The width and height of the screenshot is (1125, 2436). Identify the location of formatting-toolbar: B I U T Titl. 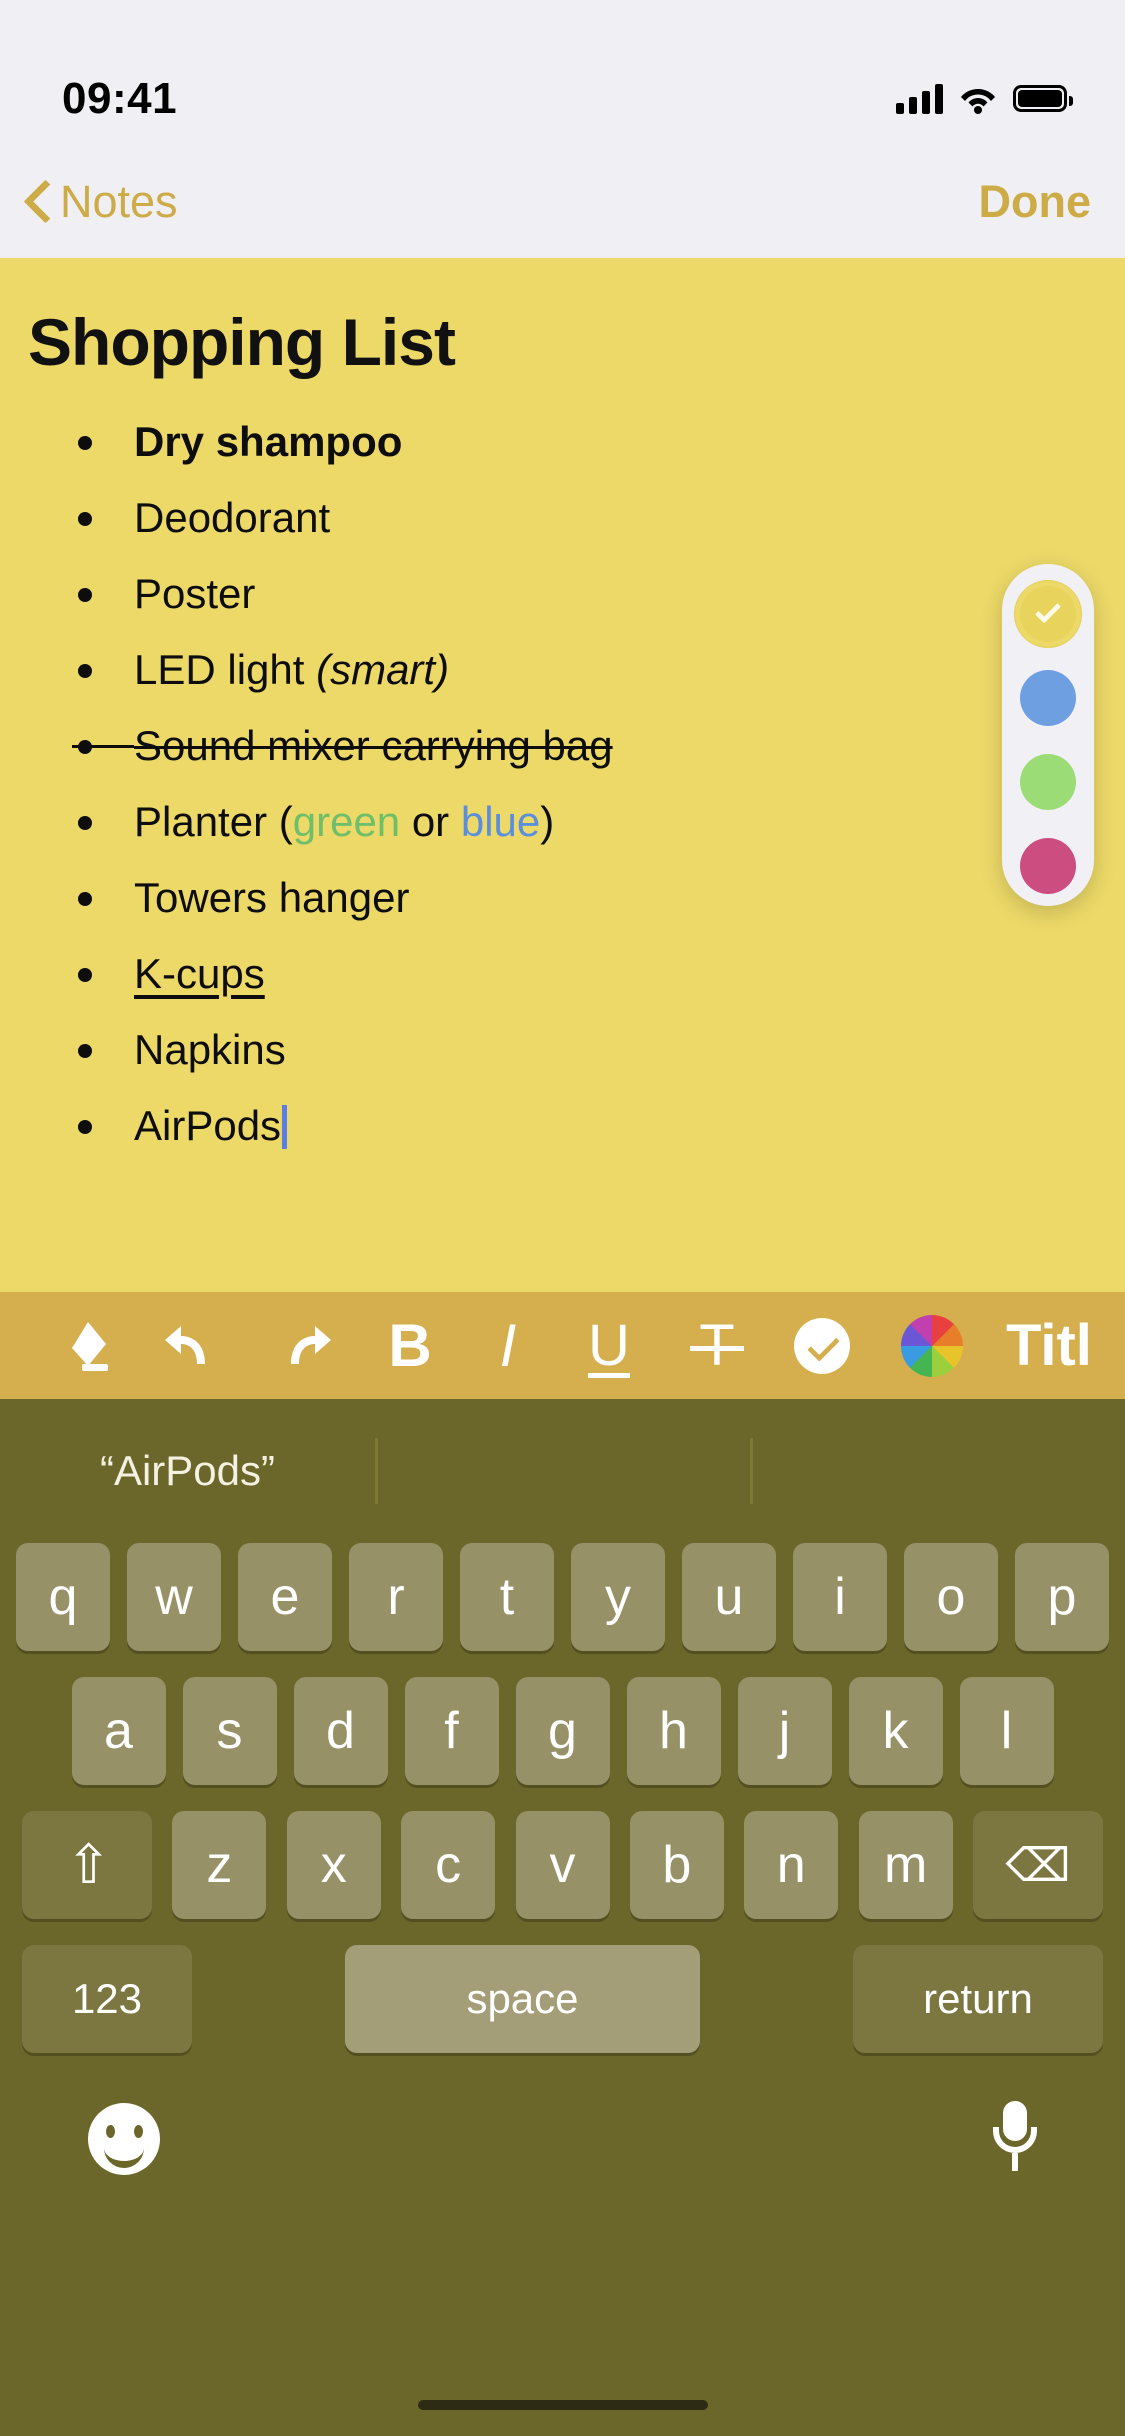
(562, 1345).